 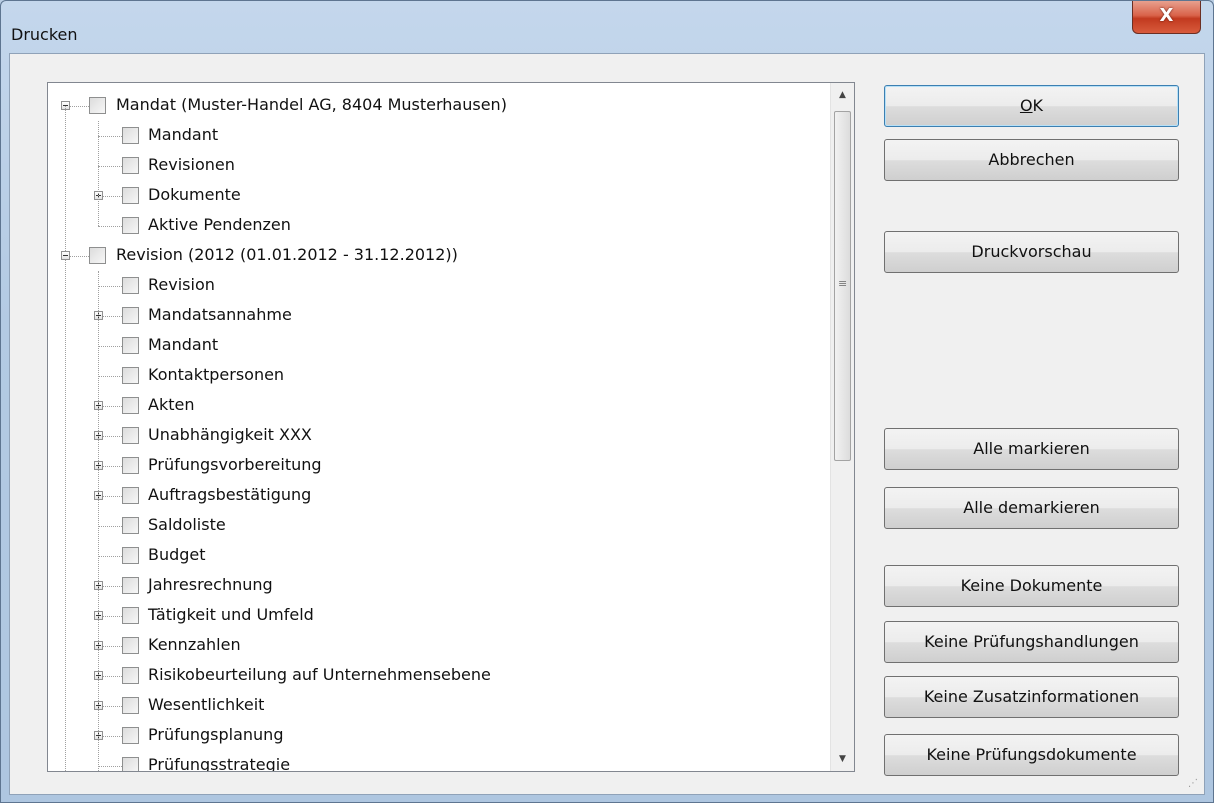 What do you see at coordinates (1031, 642) in the screenshot?
I see `no-procedures-button: Keine Prüfungshandlungen` at bounding box center [1031, 642].